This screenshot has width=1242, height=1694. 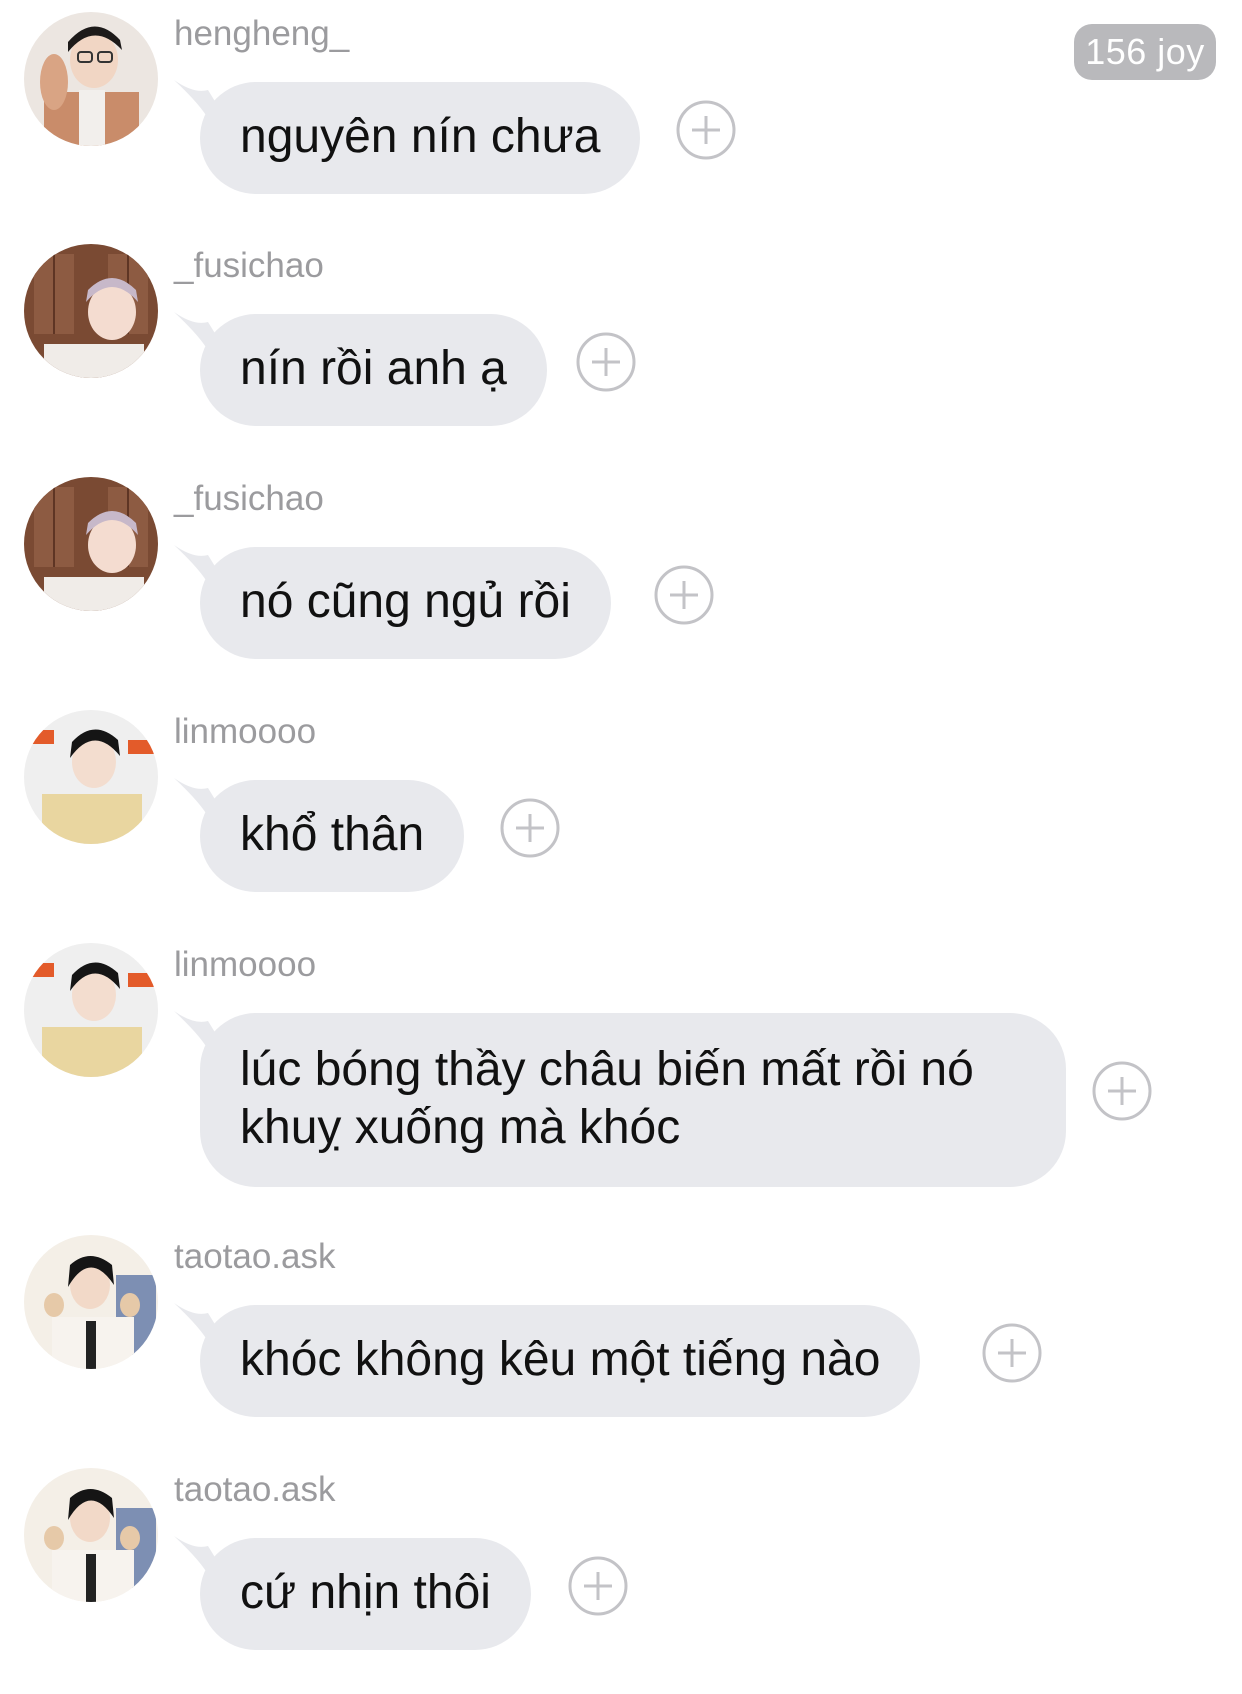 I want to click on message-bubble: nín rồi anh ạ, so click(x=373, y=370).